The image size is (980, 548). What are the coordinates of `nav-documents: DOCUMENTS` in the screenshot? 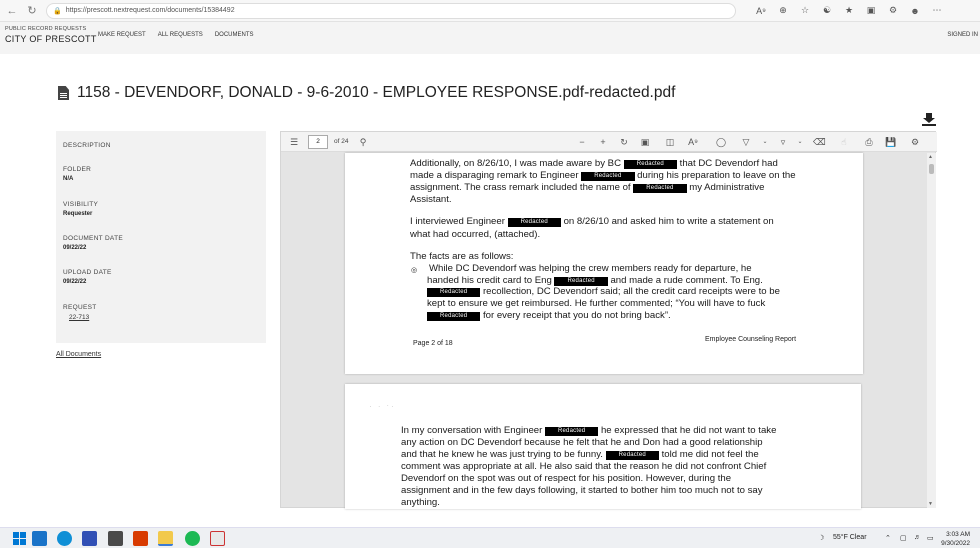 It's located at (234, 35).